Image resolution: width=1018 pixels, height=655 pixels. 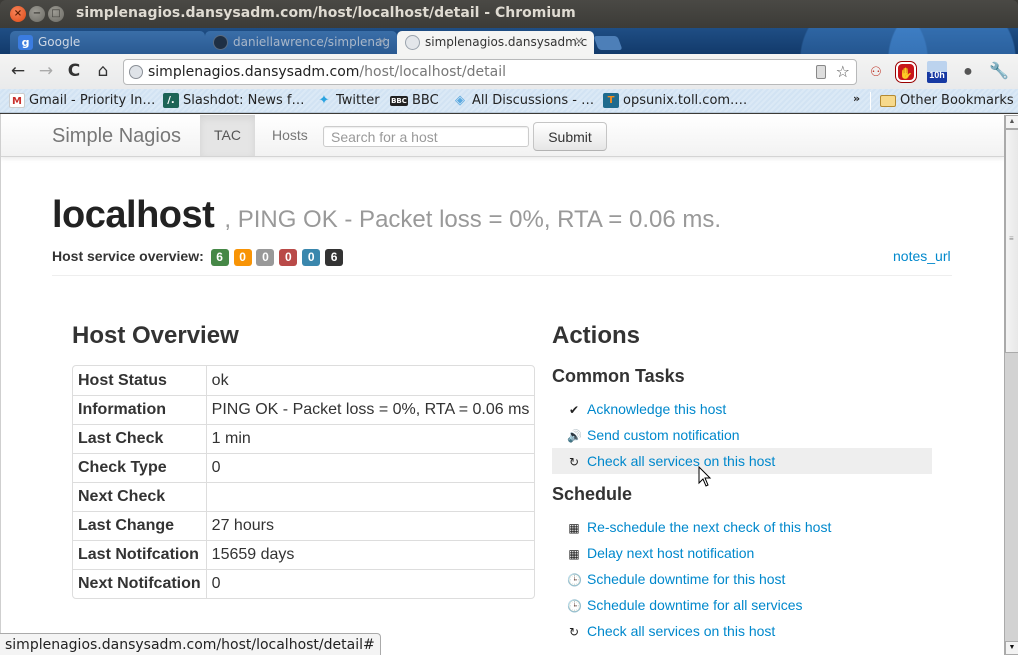 What do you see at coordinates (968, 72) in the screenshot?
I see `droplet-icon: ●` at bounding box center [968, 72].